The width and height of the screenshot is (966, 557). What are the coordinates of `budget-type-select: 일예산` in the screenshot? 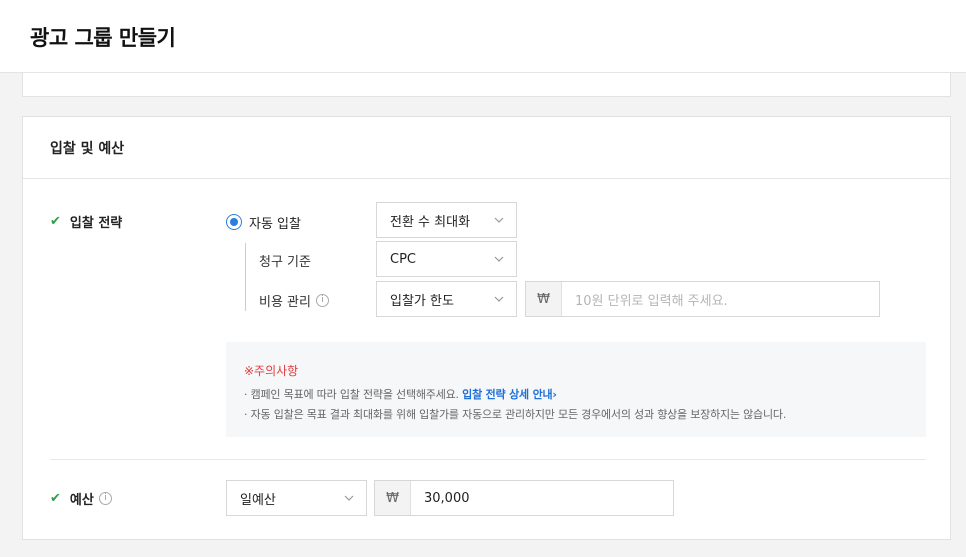 It's located at (296, 498).